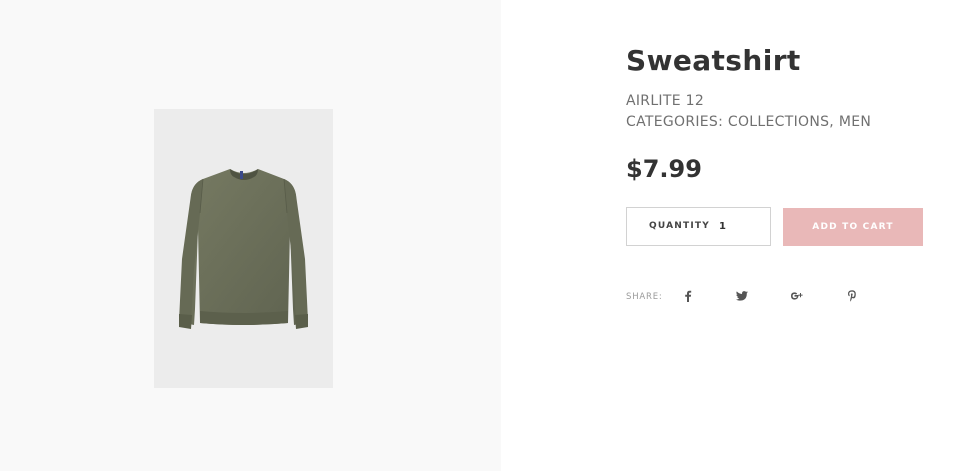 This screenshot has height=471, width=980. Describe the element at coordinates (665, 101) in the screenshot. I see `product-brand: AIRLITE 12` at that location.